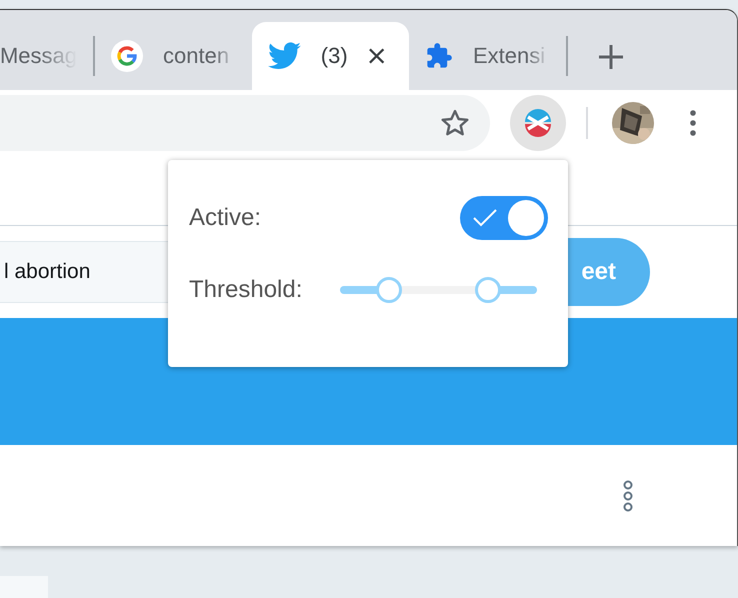 This screenshot has height=598, width=738. I want to click on browser-tab: conten, so click(173, 56).